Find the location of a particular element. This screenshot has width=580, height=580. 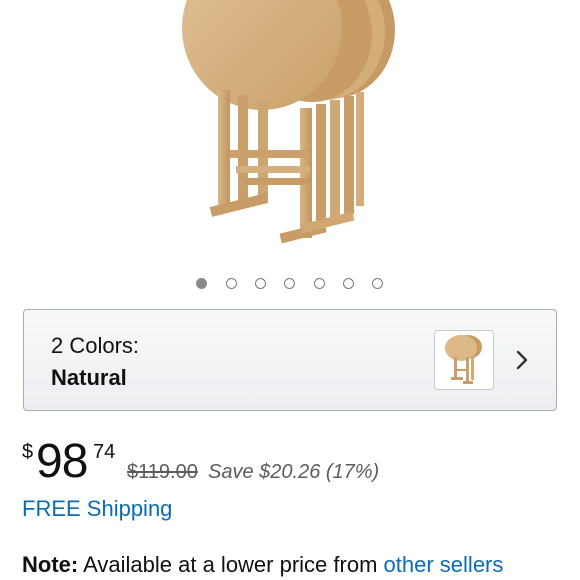

price-currency-symbol: $ is located at coordinates (28, 452).